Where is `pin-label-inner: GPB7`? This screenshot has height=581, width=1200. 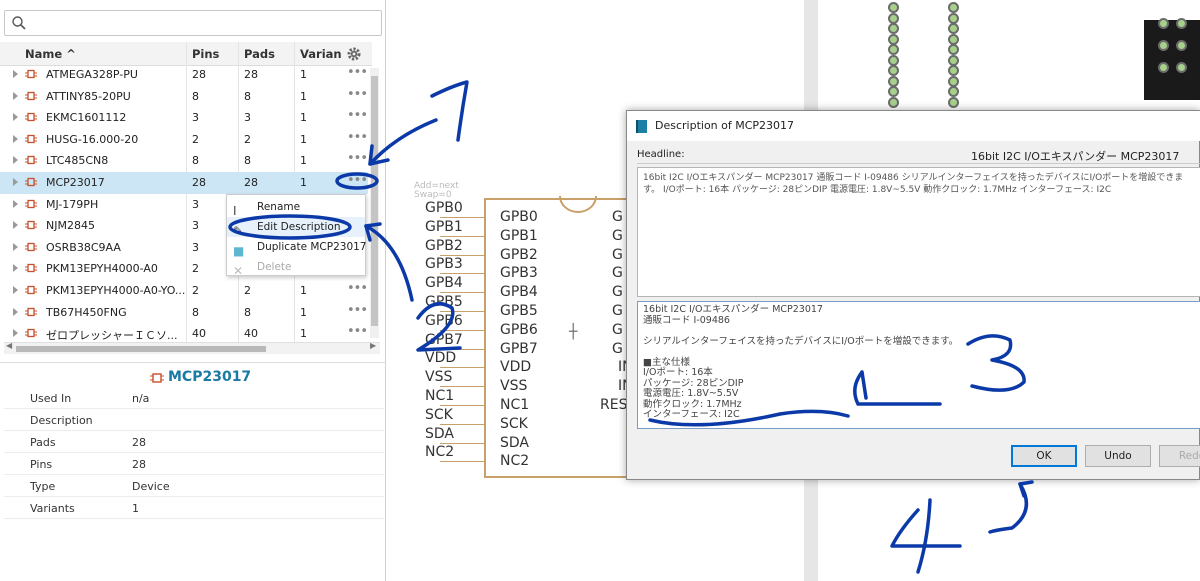 pin-label-inner: GPB7 is located at coordinates (519, 348).